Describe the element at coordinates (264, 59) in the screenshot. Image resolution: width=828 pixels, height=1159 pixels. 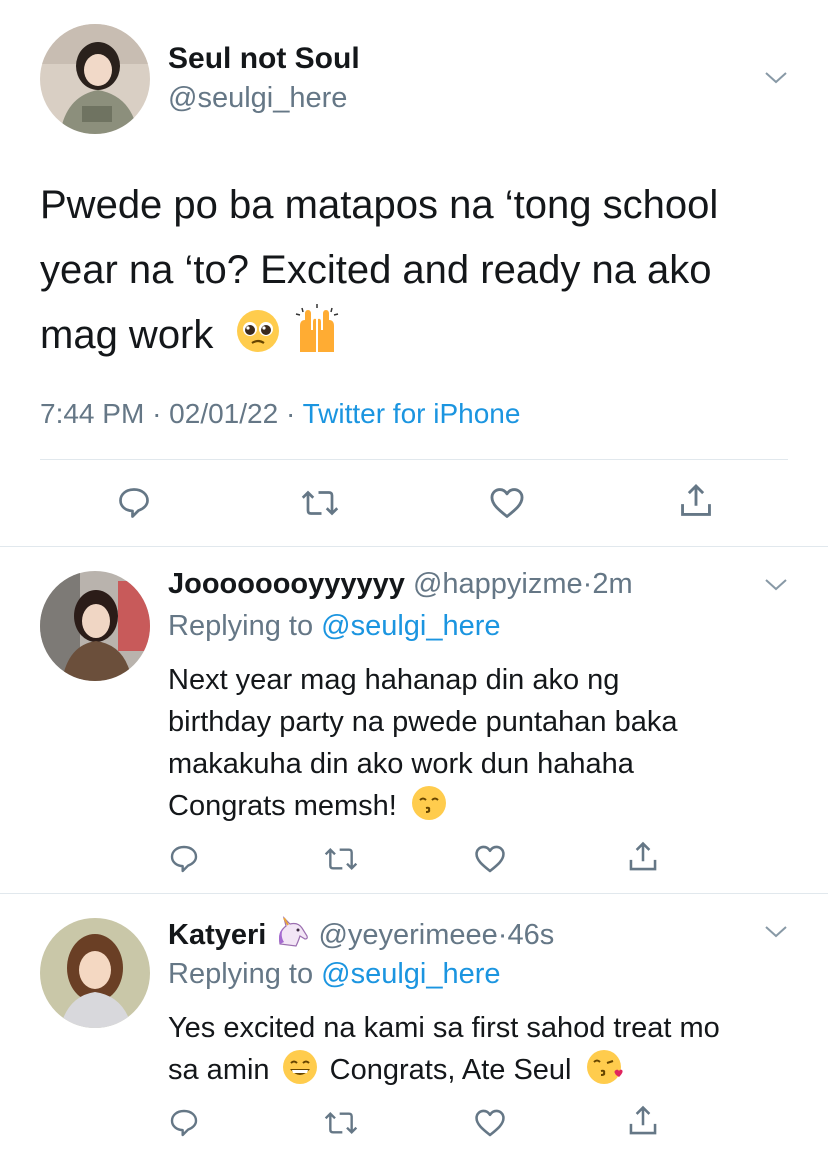
I see `author-name: Seul not Soul` at that location.